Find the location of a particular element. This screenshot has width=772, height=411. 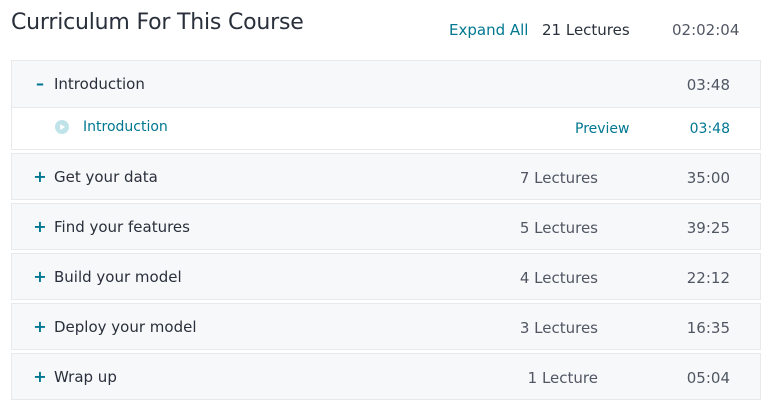

lecture-title: Introduction is located at coordinates (125, 127).